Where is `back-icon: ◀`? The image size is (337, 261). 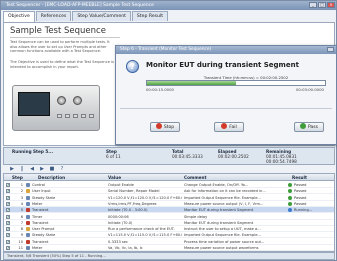
back-icon: ◀ is located at coordinates (32, 169).